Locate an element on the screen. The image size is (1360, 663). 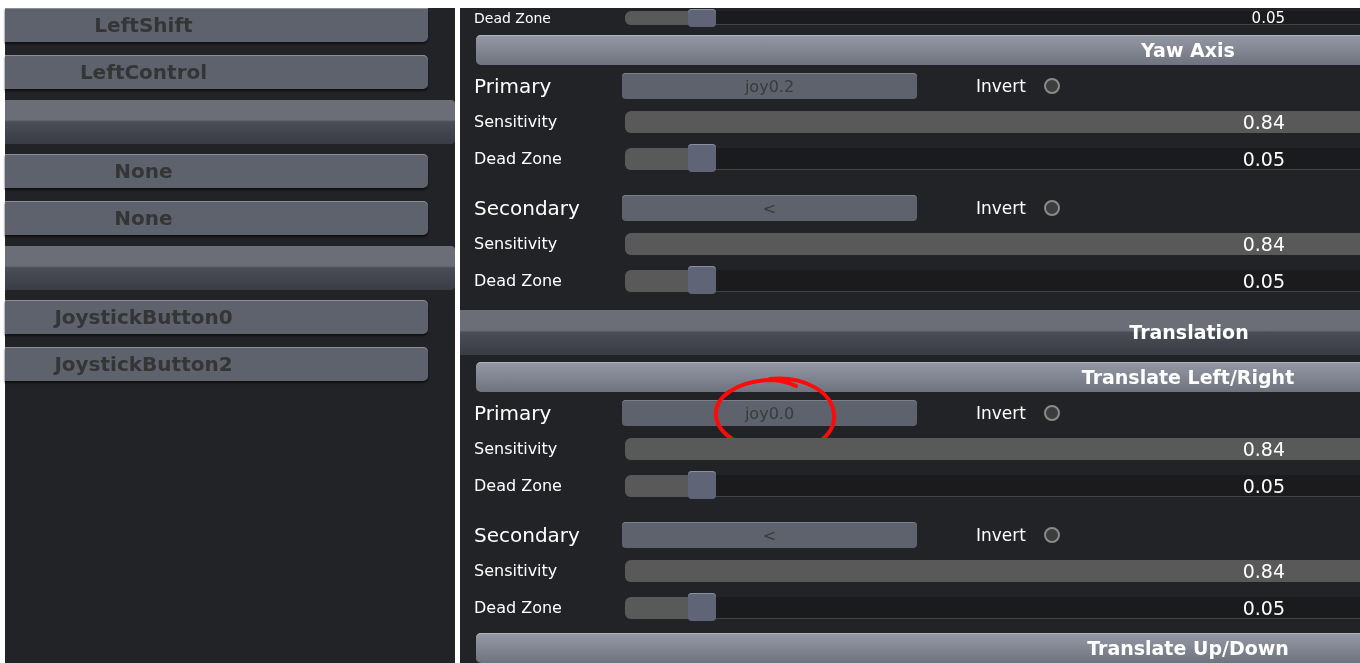
category-header-bar: Translation is located at coordinates (910, 332).